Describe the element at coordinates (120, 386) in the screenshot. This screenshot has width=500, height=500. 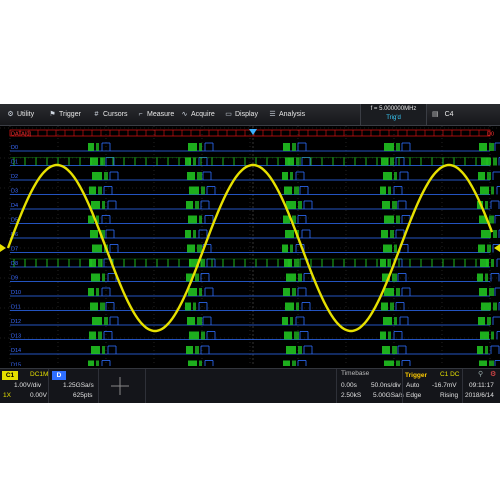
I see `add-channel-icon` at that location.